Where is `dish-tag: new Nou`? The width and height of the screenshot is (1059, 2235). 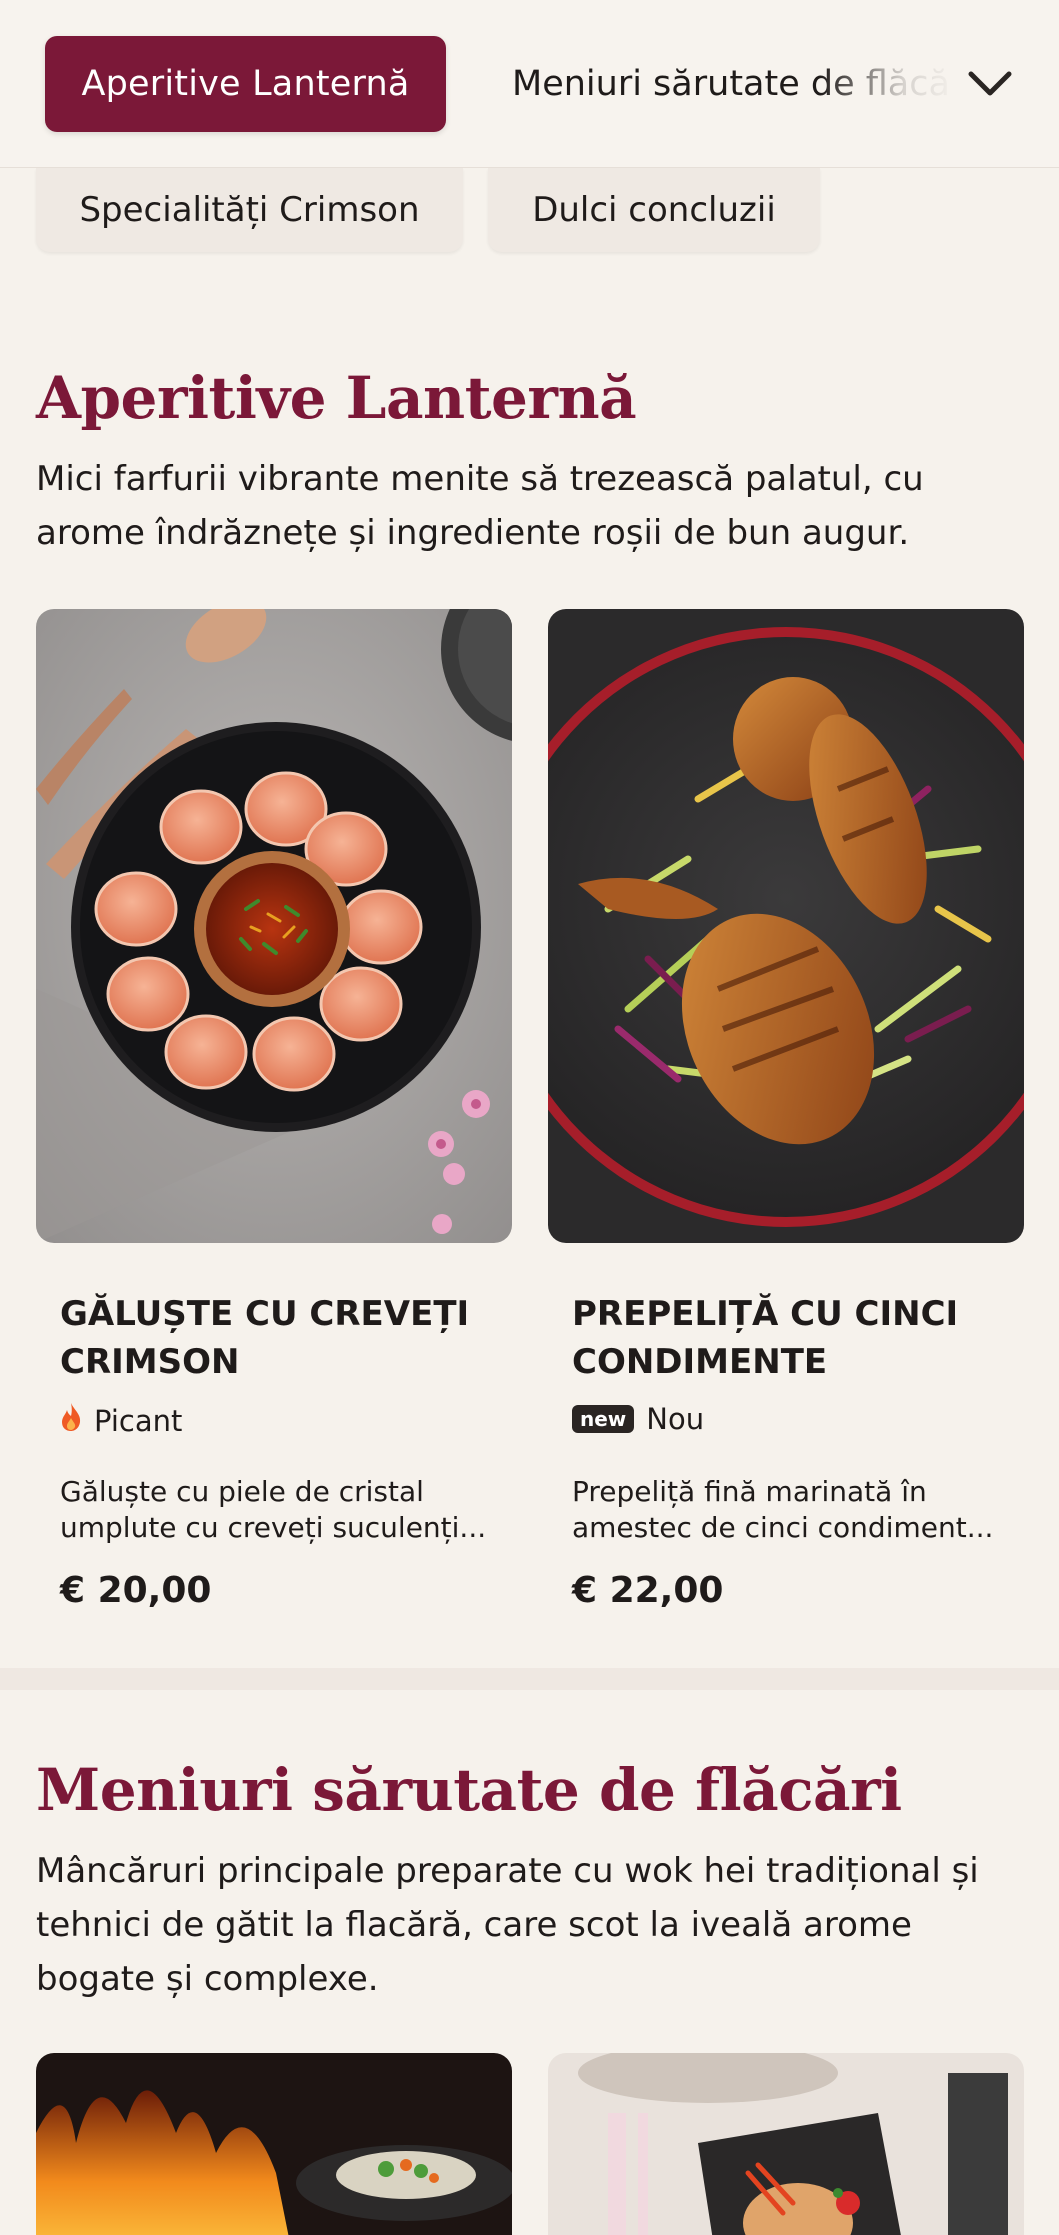
dish-tag: new Nou is located at coordinates (638, 1419).